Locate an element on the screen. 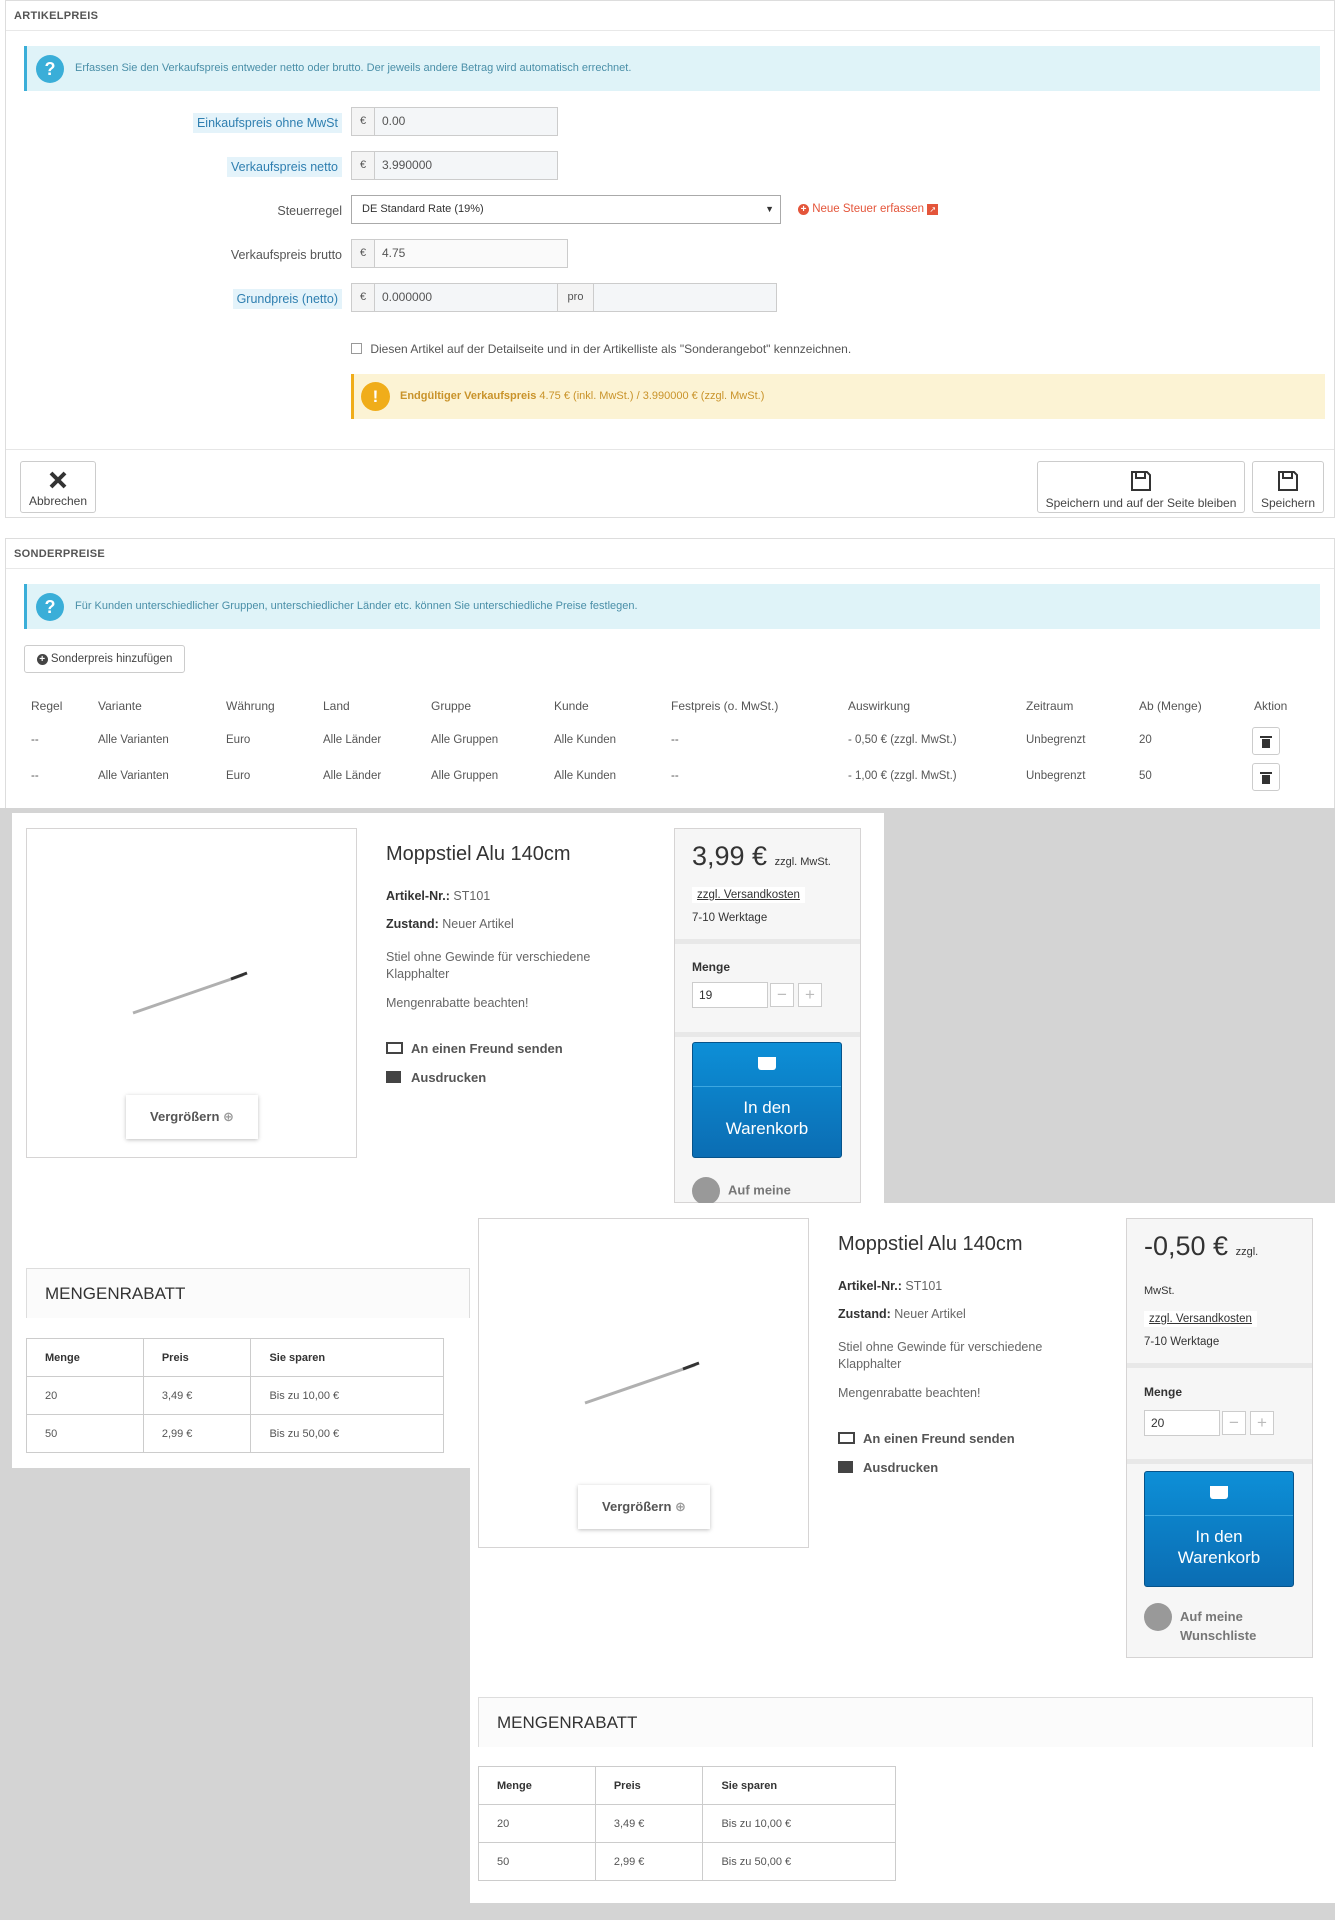  wishlist-link: Auf meine is located at coordinates (741, 1191).